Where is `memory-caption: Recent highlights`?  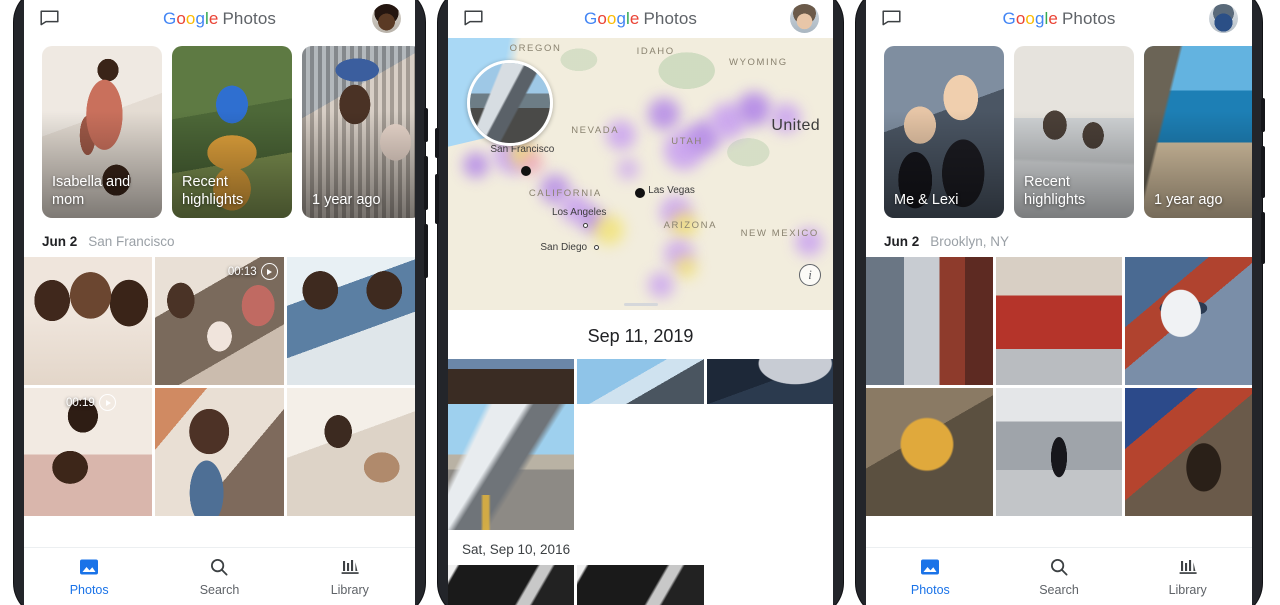
memory-caption: Recent highlights is located at coordinates (1055, 191).